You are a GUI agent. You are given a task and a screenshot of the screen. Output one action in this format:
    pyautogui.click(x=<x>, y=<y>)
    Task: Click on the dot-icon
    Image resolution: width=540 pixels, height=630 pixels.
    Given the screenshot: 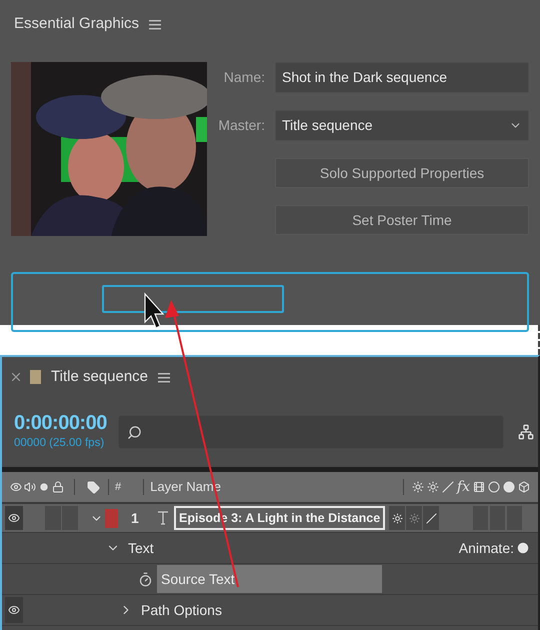 What is the action you would take?
    pyautogui.click(x=44, y=487)
    